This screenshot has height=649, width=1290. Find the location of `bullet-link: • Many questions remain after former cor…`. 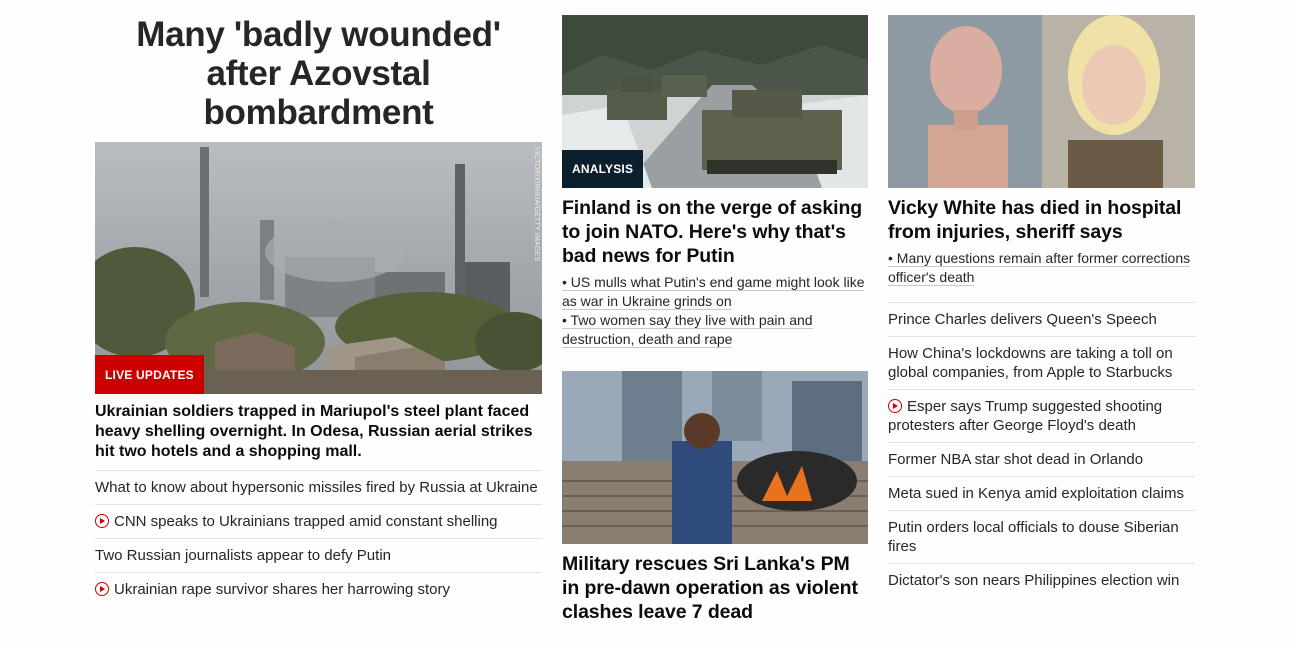

bullet-link: • Many questions remain after former cor… is located at coordinates (1041, 268).